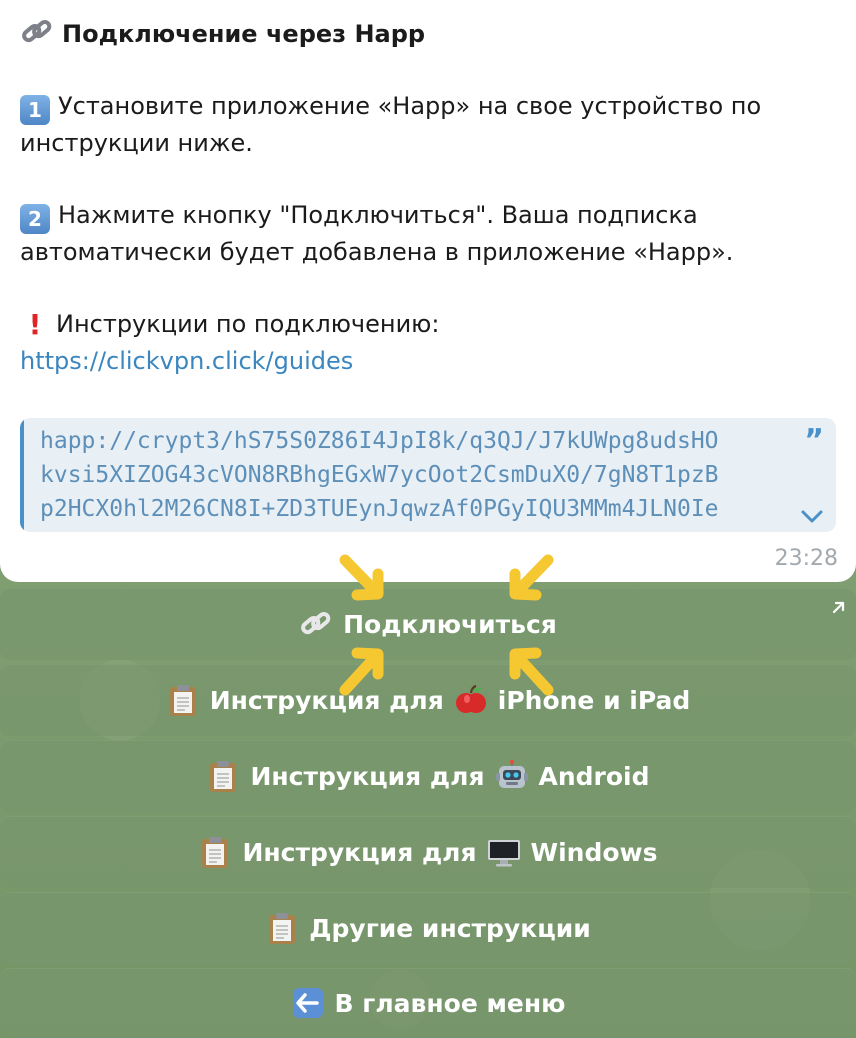 The width and height of the screenshot is (856, 1038). What do you see at coordinates (420, 324) in the screenshot?
I see `guides-line: ! Инструкции по подключению:` at bounding box center [420, 324].